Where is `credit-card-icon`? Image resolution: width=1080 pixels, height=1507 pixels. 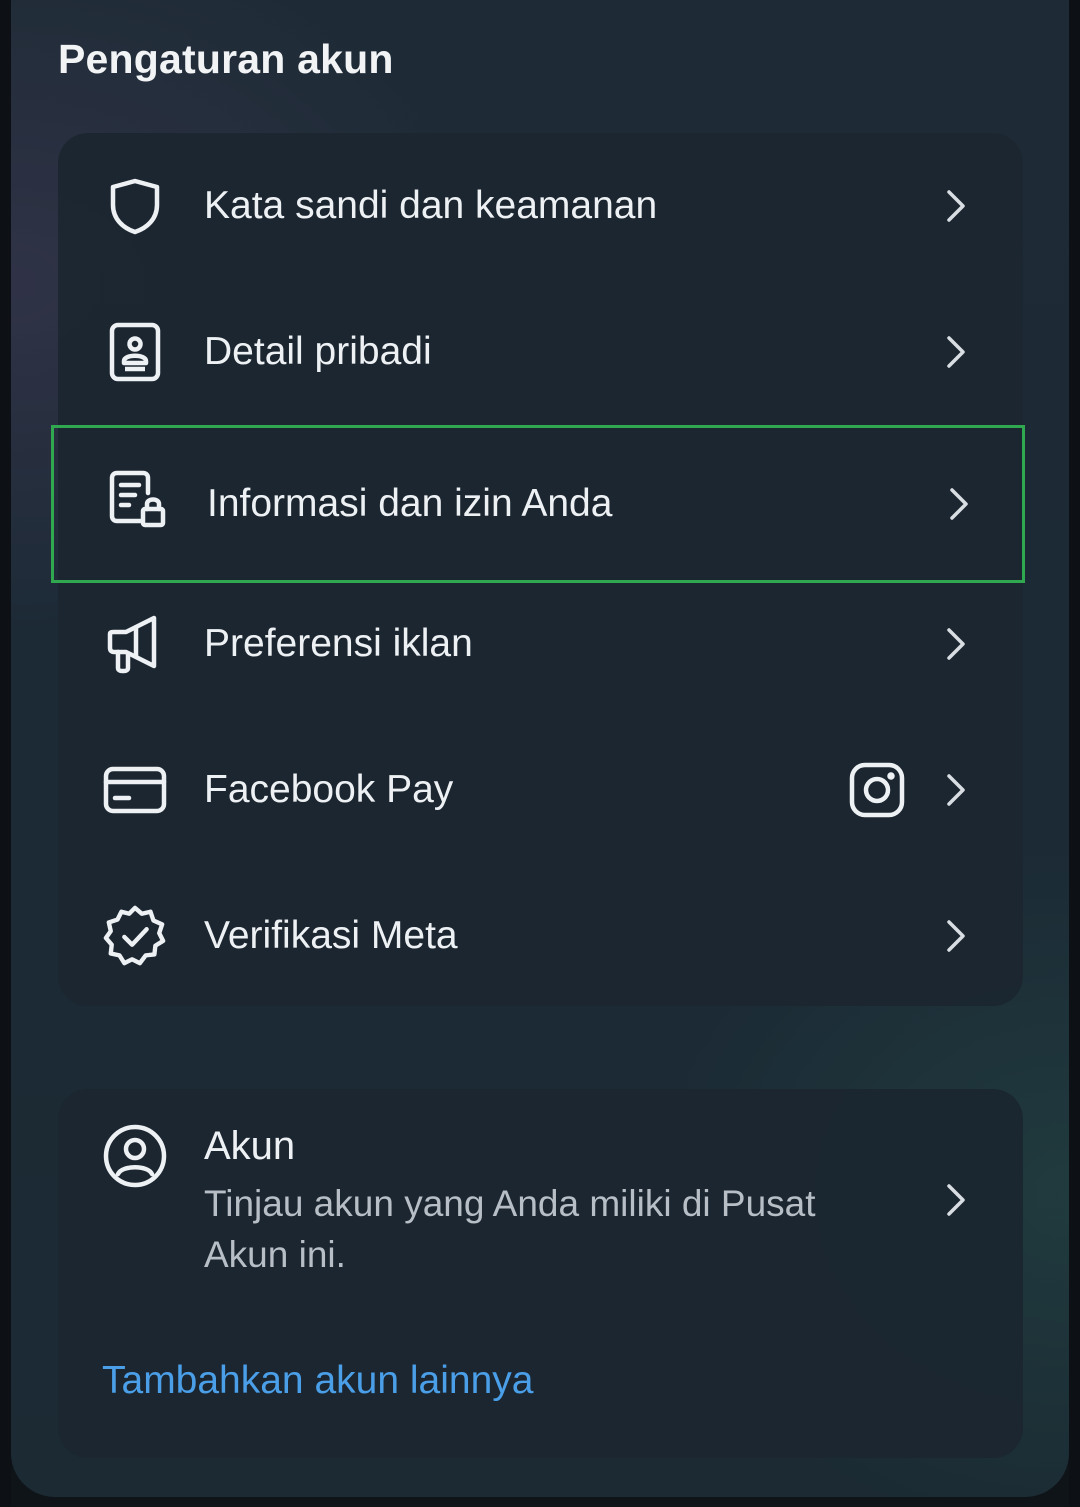 credit-card-icon is located at coordinates (135, 790).